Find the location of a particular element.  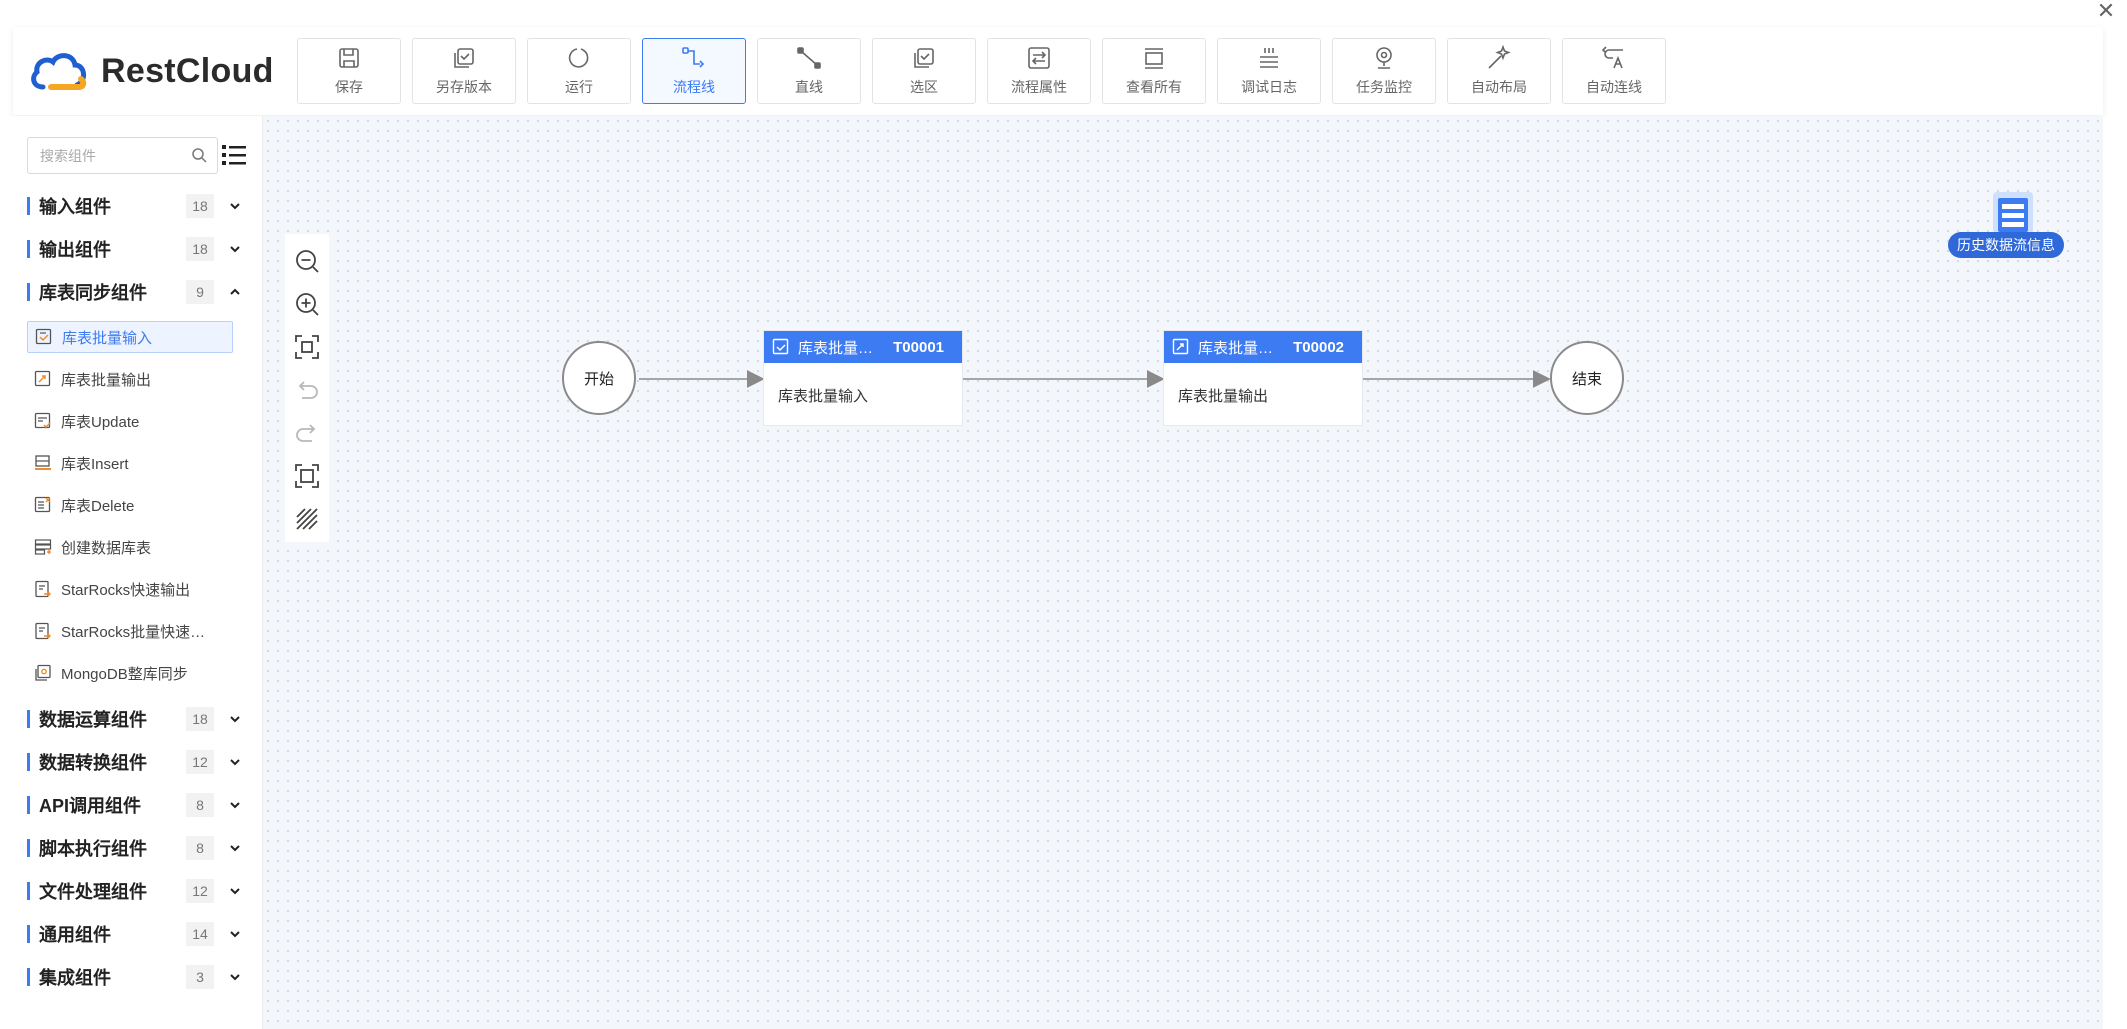

cloud-logo-icon is located at coordinates (59, 71).